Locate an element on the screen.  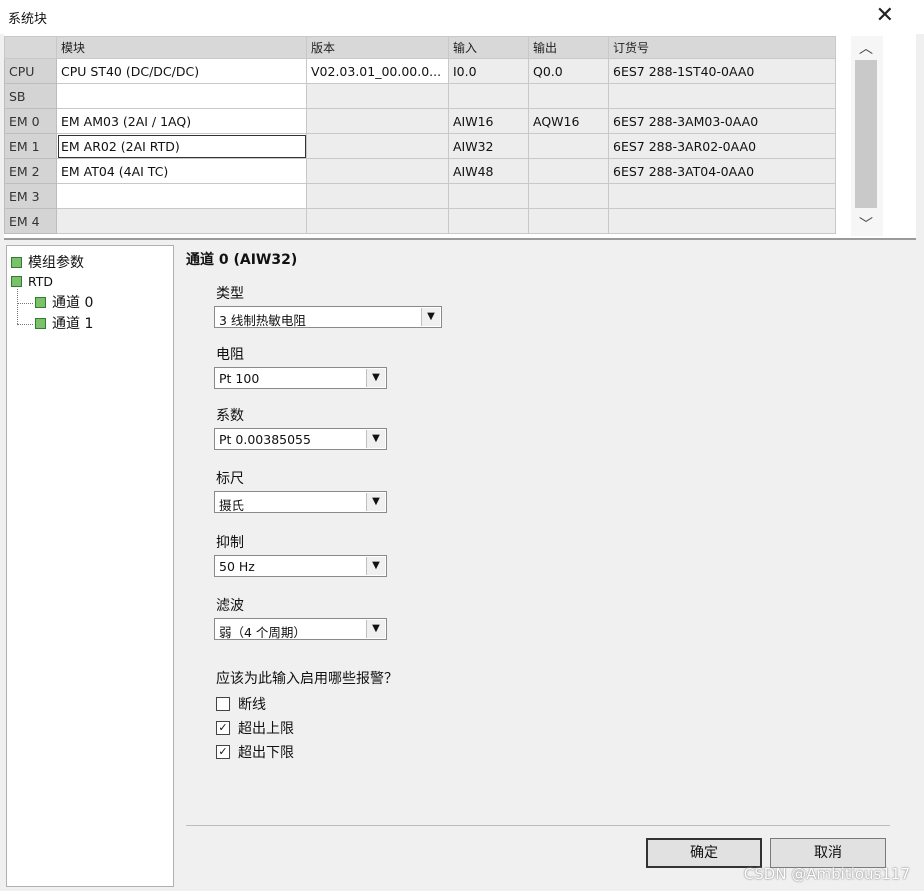
table-row: SB is located at coordinates (420, 96).